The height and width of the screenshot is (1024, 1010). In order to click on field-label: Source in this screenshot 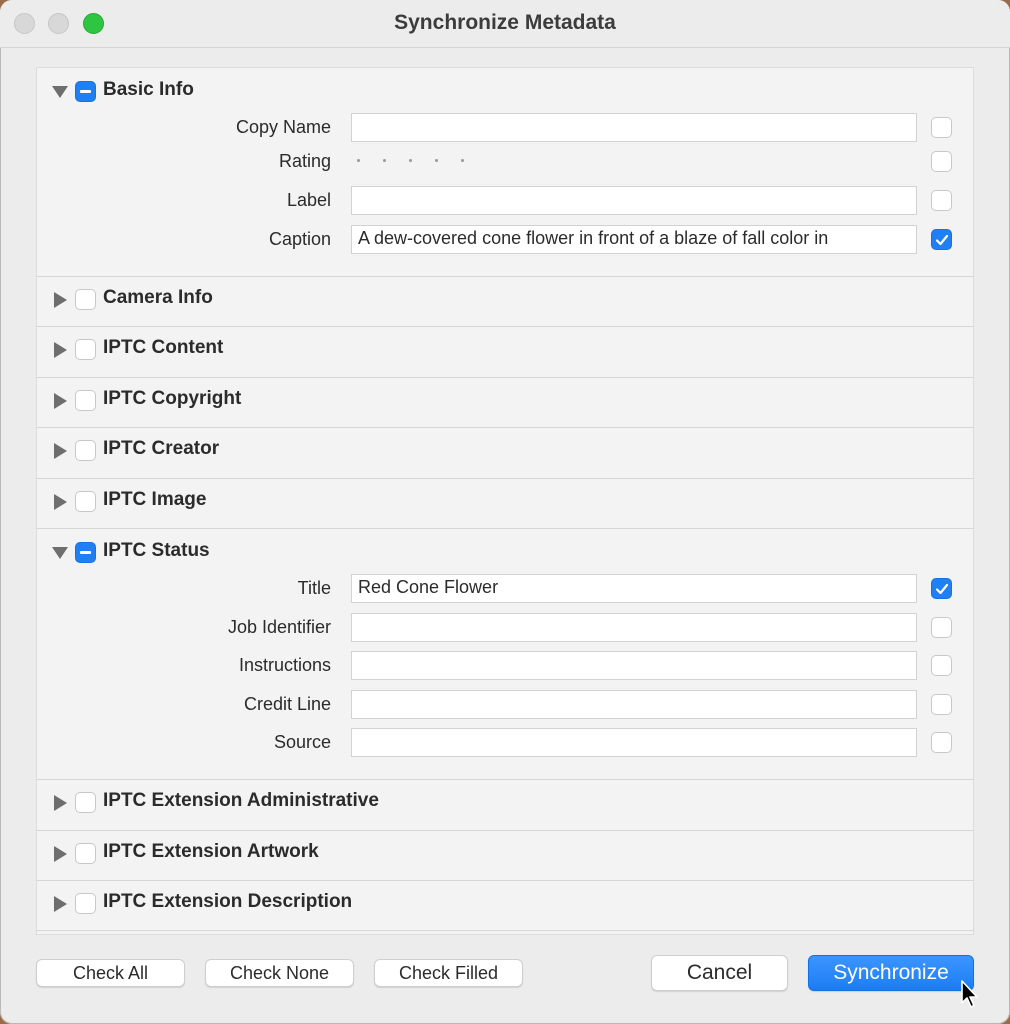, I will do `click(302, 742)`.